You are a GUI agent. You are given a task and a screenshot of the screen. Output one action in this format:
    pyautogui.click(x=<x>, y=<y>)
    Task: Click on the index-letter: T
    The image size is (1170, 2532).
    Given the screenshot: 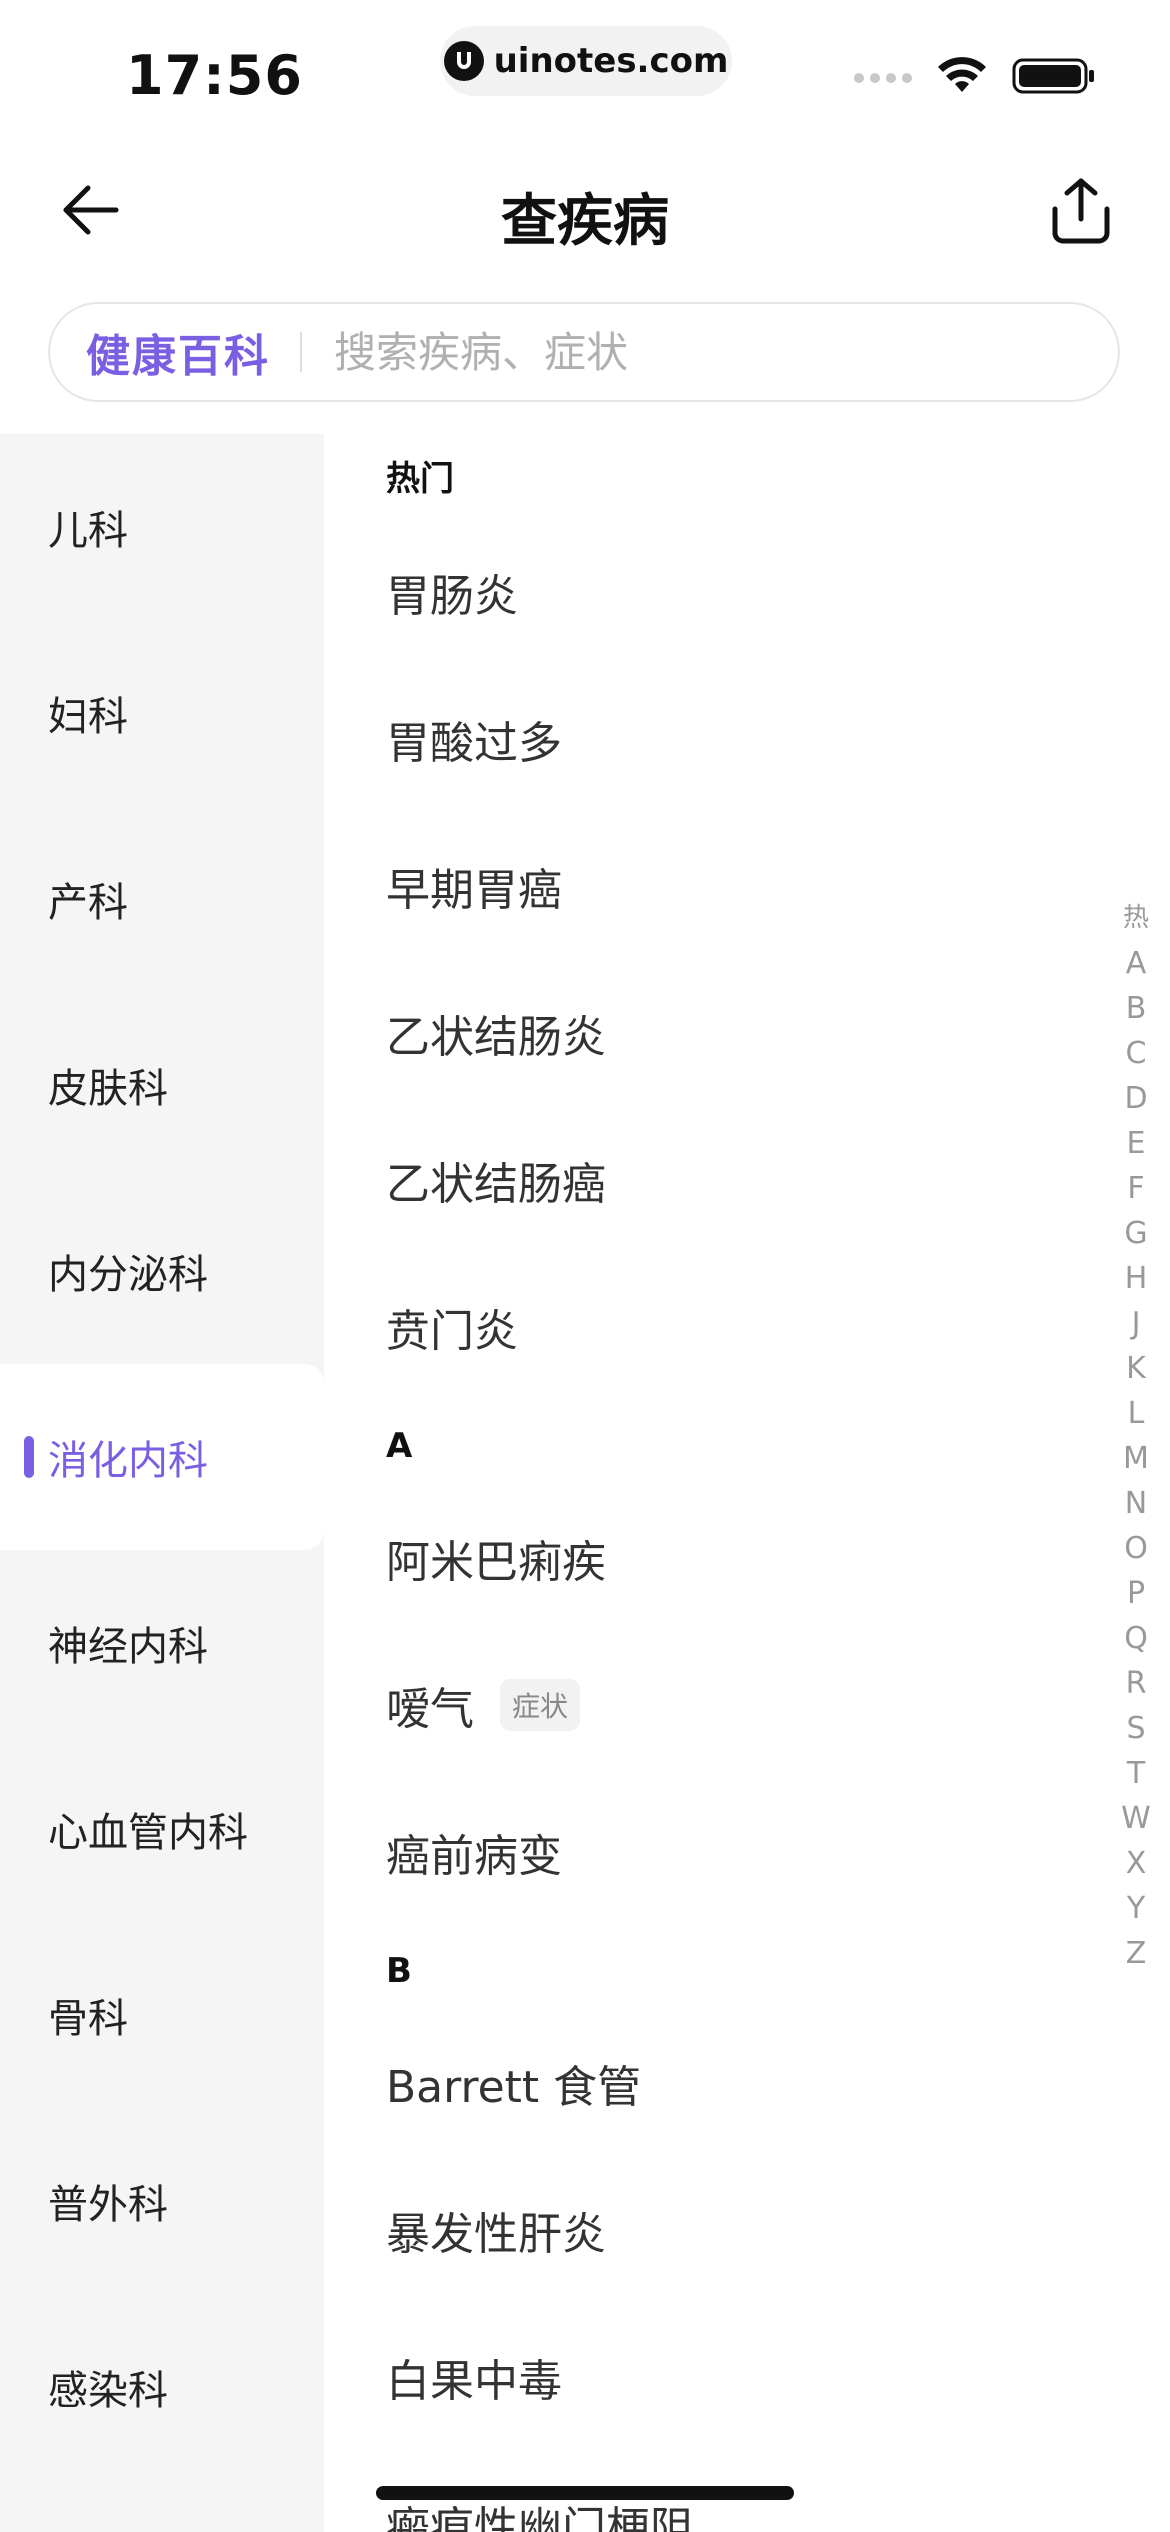 What is the action you would take?
    pyautogui.click(x=1136, y=1773)
    